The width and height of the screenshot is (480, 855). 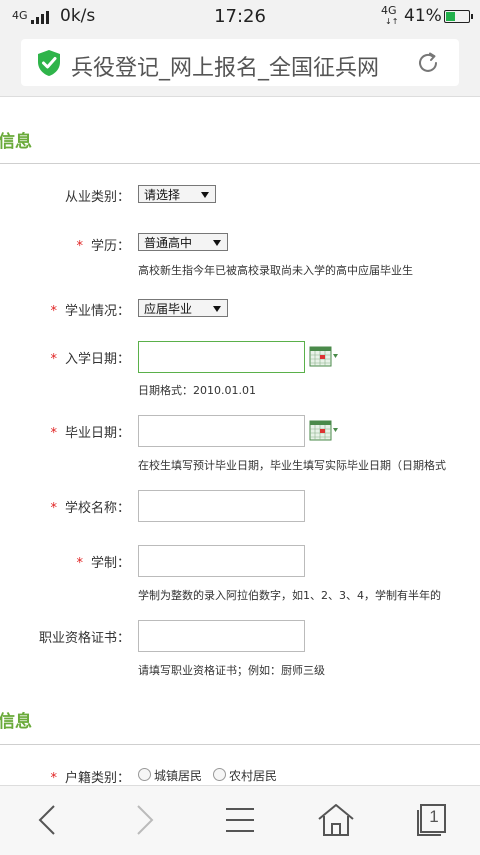 I want to click on education-hint: 高校新生指今年已被高校录取尚未入学的高中应届毕业生, so click(x=275, y=270).